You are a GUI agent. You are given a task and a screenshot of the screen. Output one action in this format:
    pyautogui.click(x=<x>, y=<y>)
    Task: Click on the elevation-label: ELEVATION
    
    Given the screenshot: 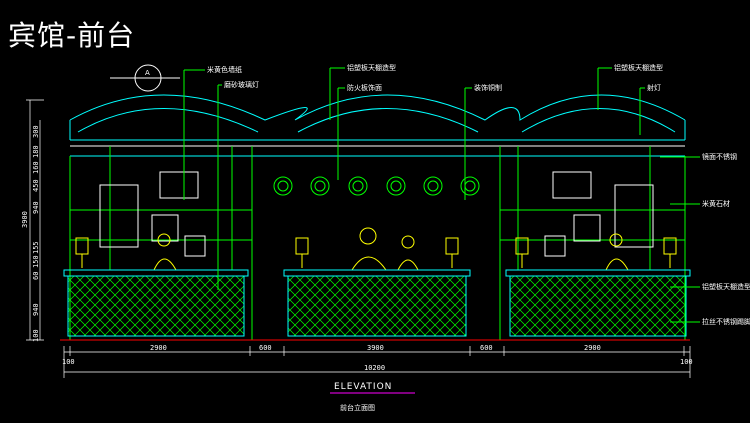 What is the action you would take?
    pyautogui.click(x=363, y=387)
    